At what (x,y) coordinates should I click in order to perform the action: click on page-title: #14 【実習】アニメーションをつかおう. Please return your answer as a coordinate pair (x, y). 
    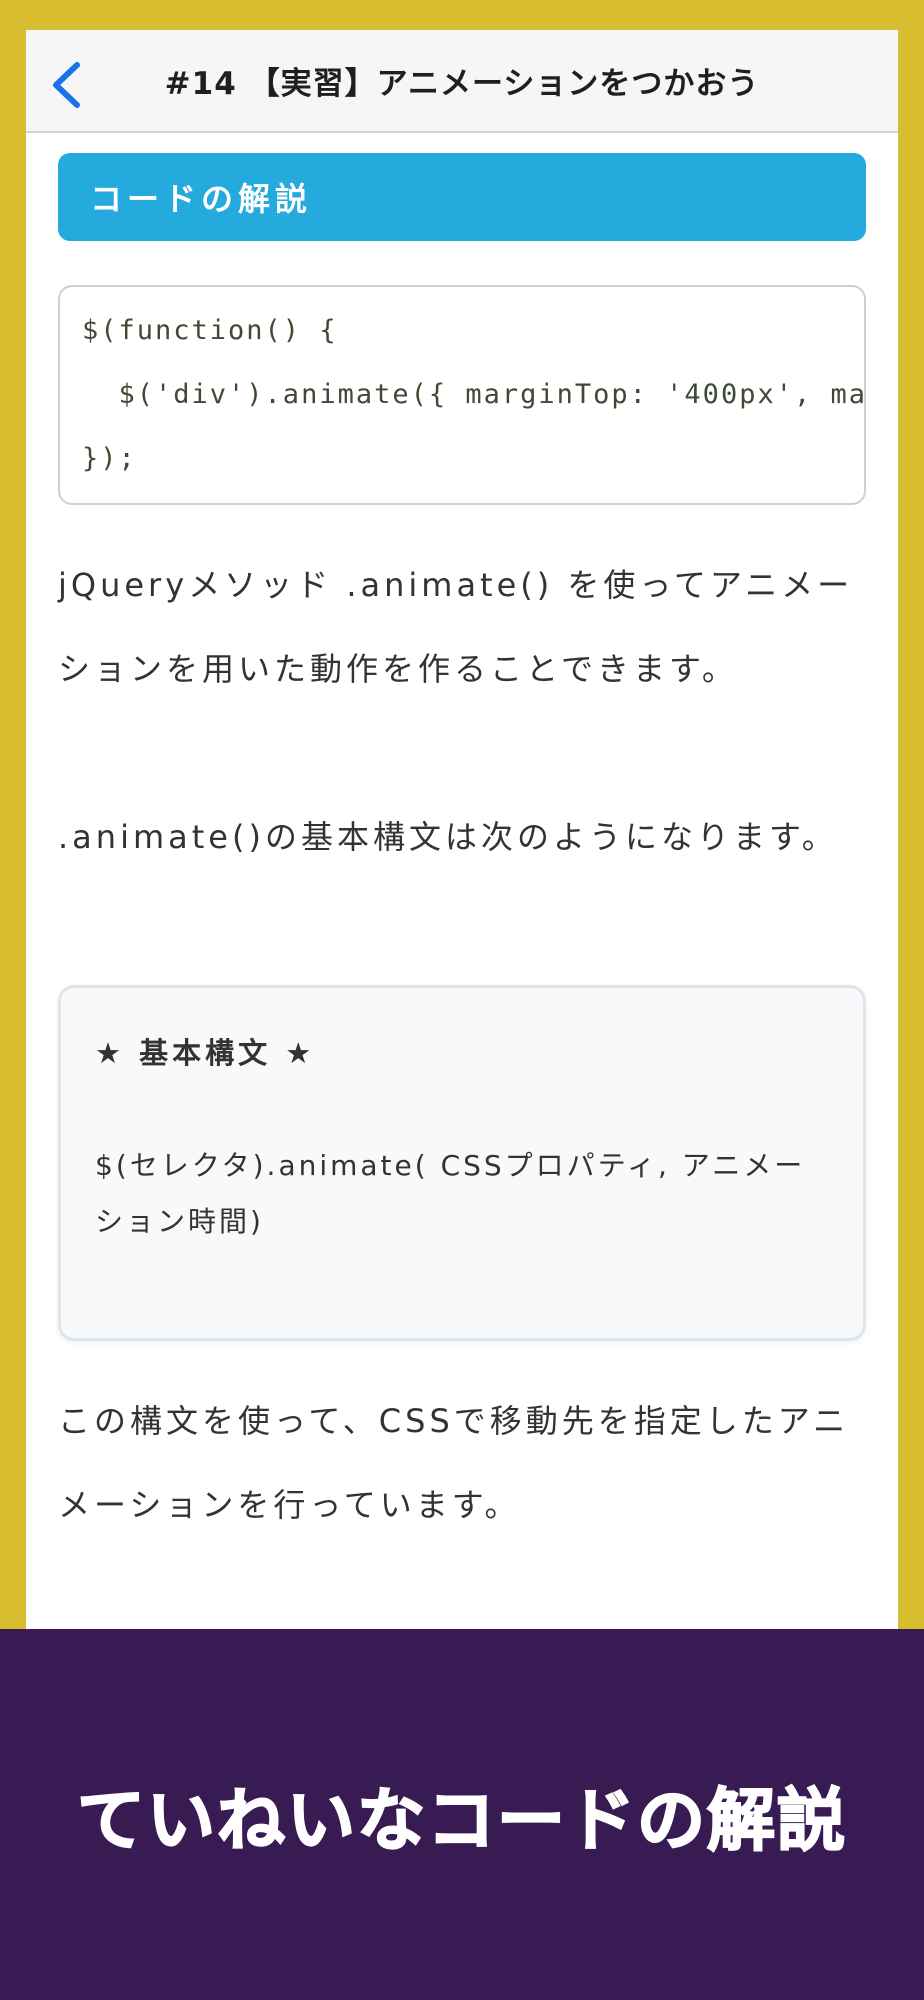
    Looking at the image, I should click on (462, 84).